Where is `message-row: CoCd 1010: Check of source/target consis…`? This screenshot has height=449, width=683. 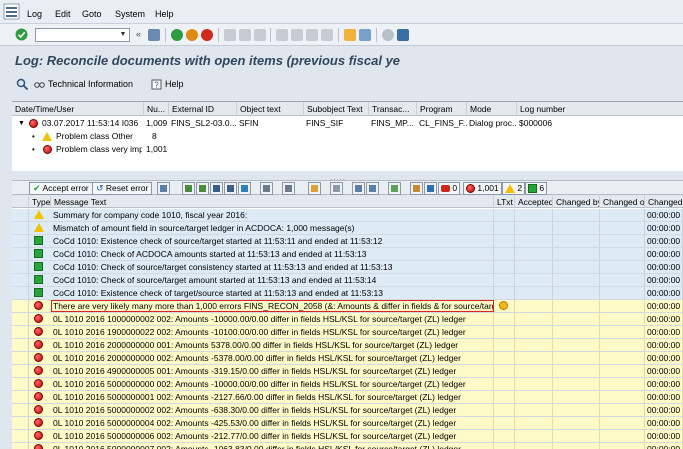
message-row: CoCd 1010: Check of source/target consis… is located at coordinates (347, 267).